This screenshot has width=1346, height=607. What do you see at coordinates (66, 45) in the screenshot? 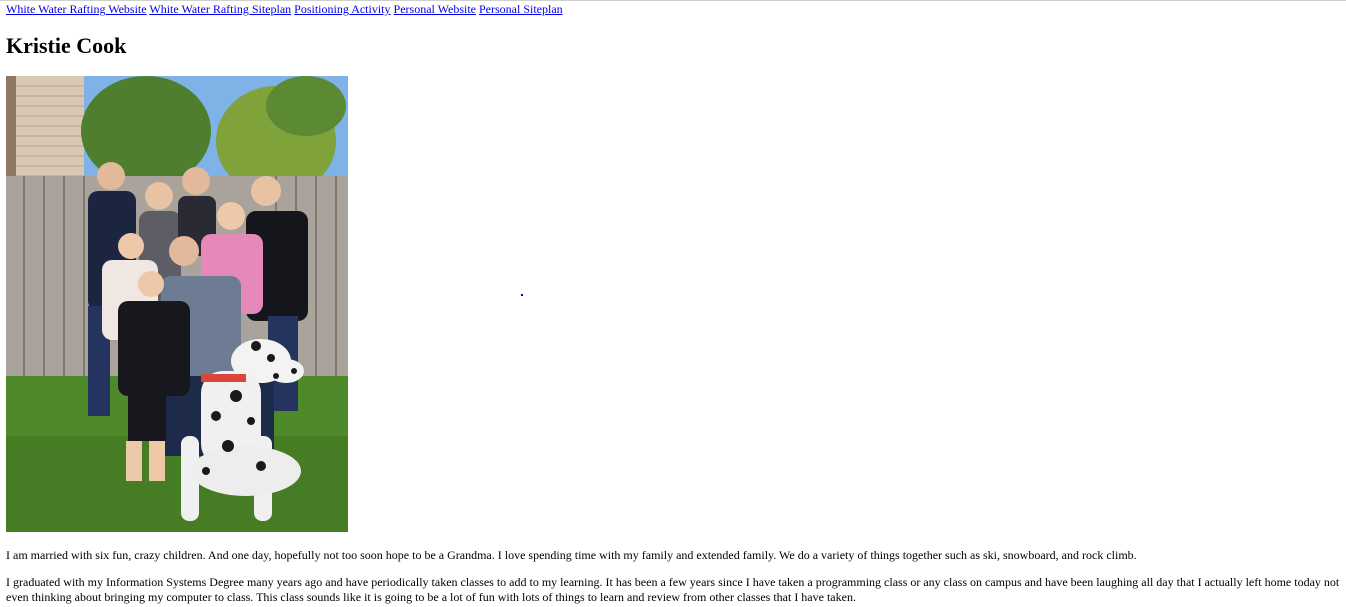
I see `page-title: Kristie Cook` at bounding box center [66, 45].